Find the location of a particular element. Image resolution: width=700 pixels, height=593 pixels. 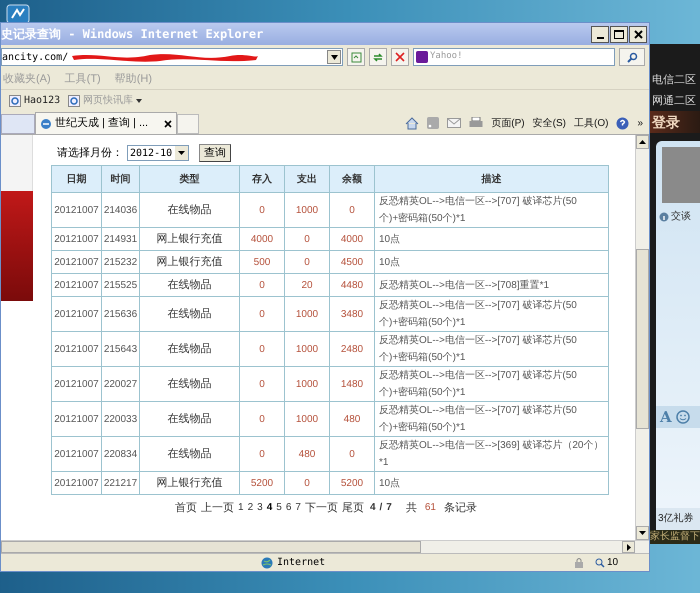

server-item: 电信二区 is located at coordinates (676, 80).